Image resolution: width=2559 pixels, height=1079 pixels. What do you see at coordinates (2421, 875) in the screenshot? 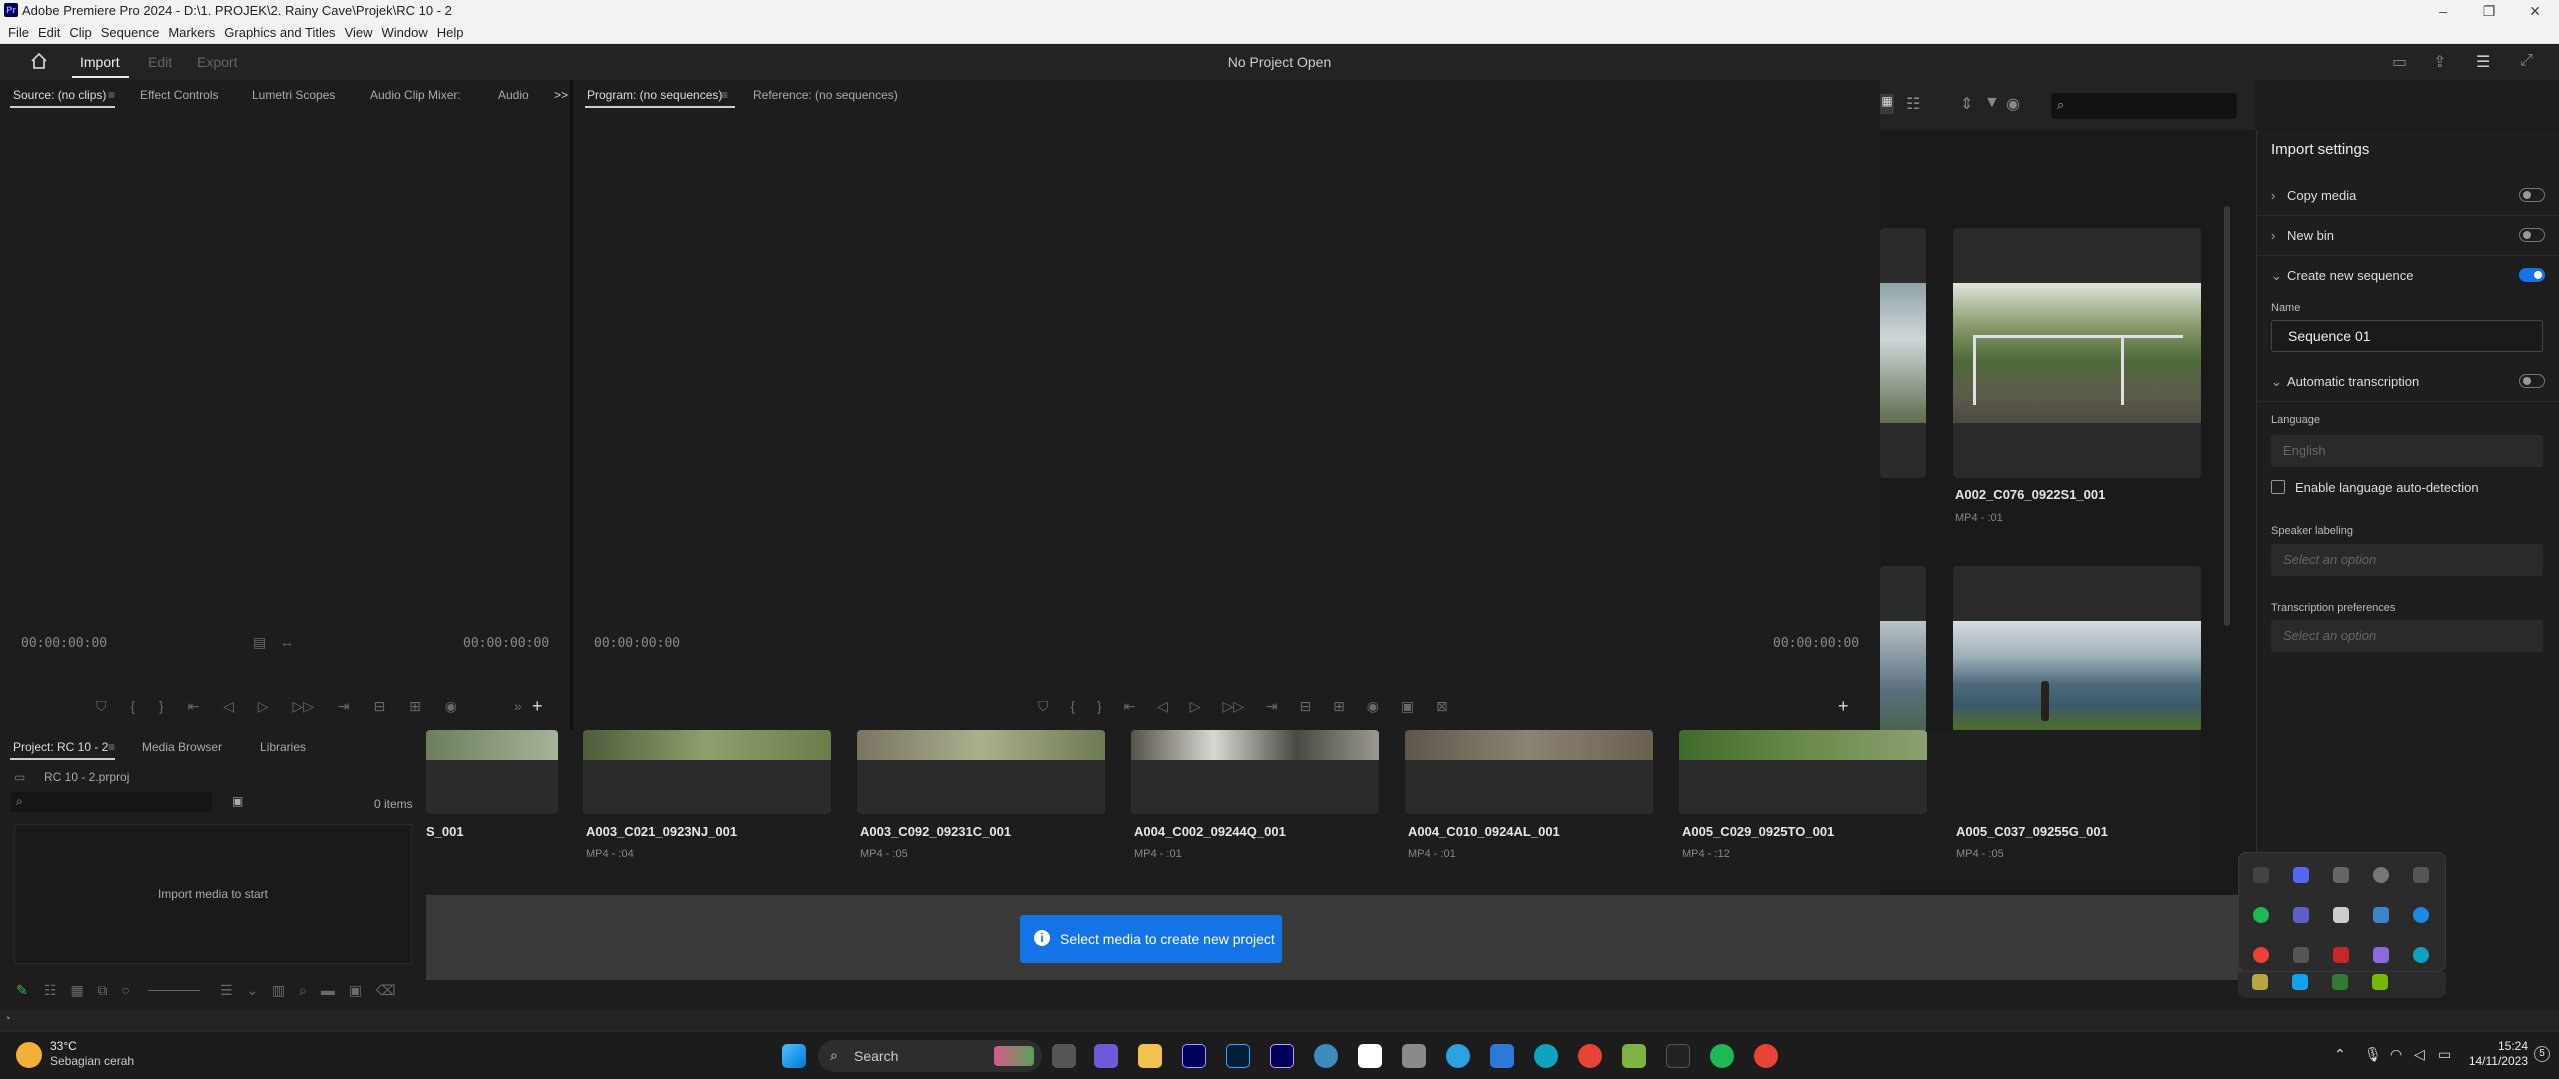
I see `link-icon` at bounding box center [2421, 875].